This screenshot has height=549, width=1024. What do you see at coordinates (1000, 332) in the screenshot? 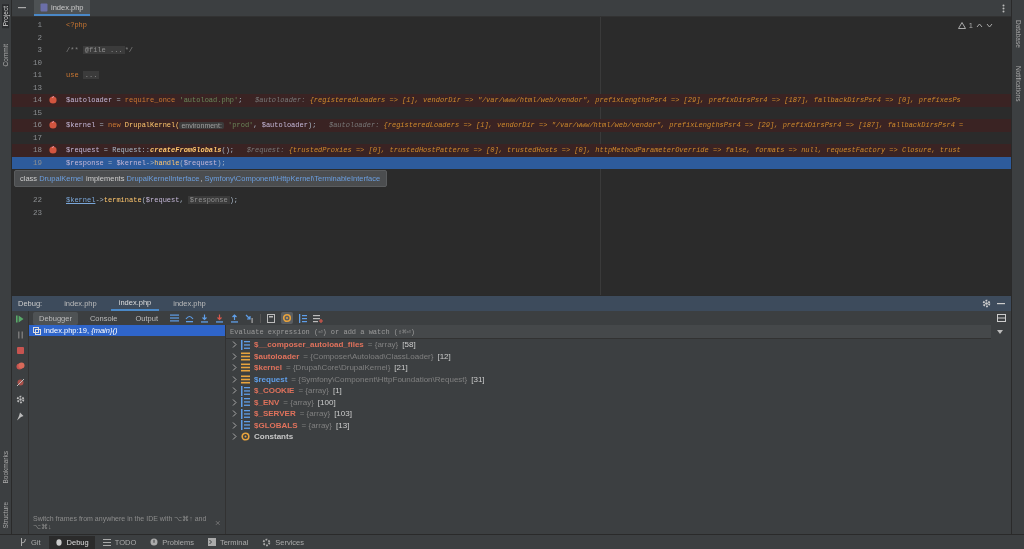
I see `caret-icon` at bounding box center [1000, 332].